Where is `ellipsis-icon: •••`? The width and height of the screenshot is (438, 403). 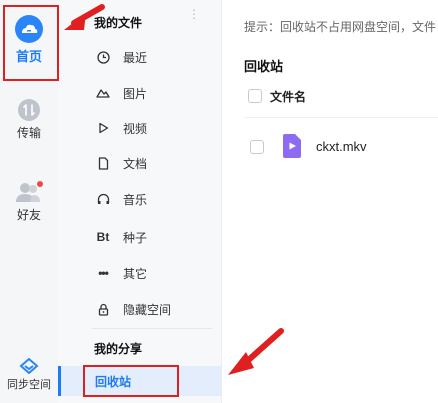
ellipsis-icon: ••• is located at coordinates (103, 273).